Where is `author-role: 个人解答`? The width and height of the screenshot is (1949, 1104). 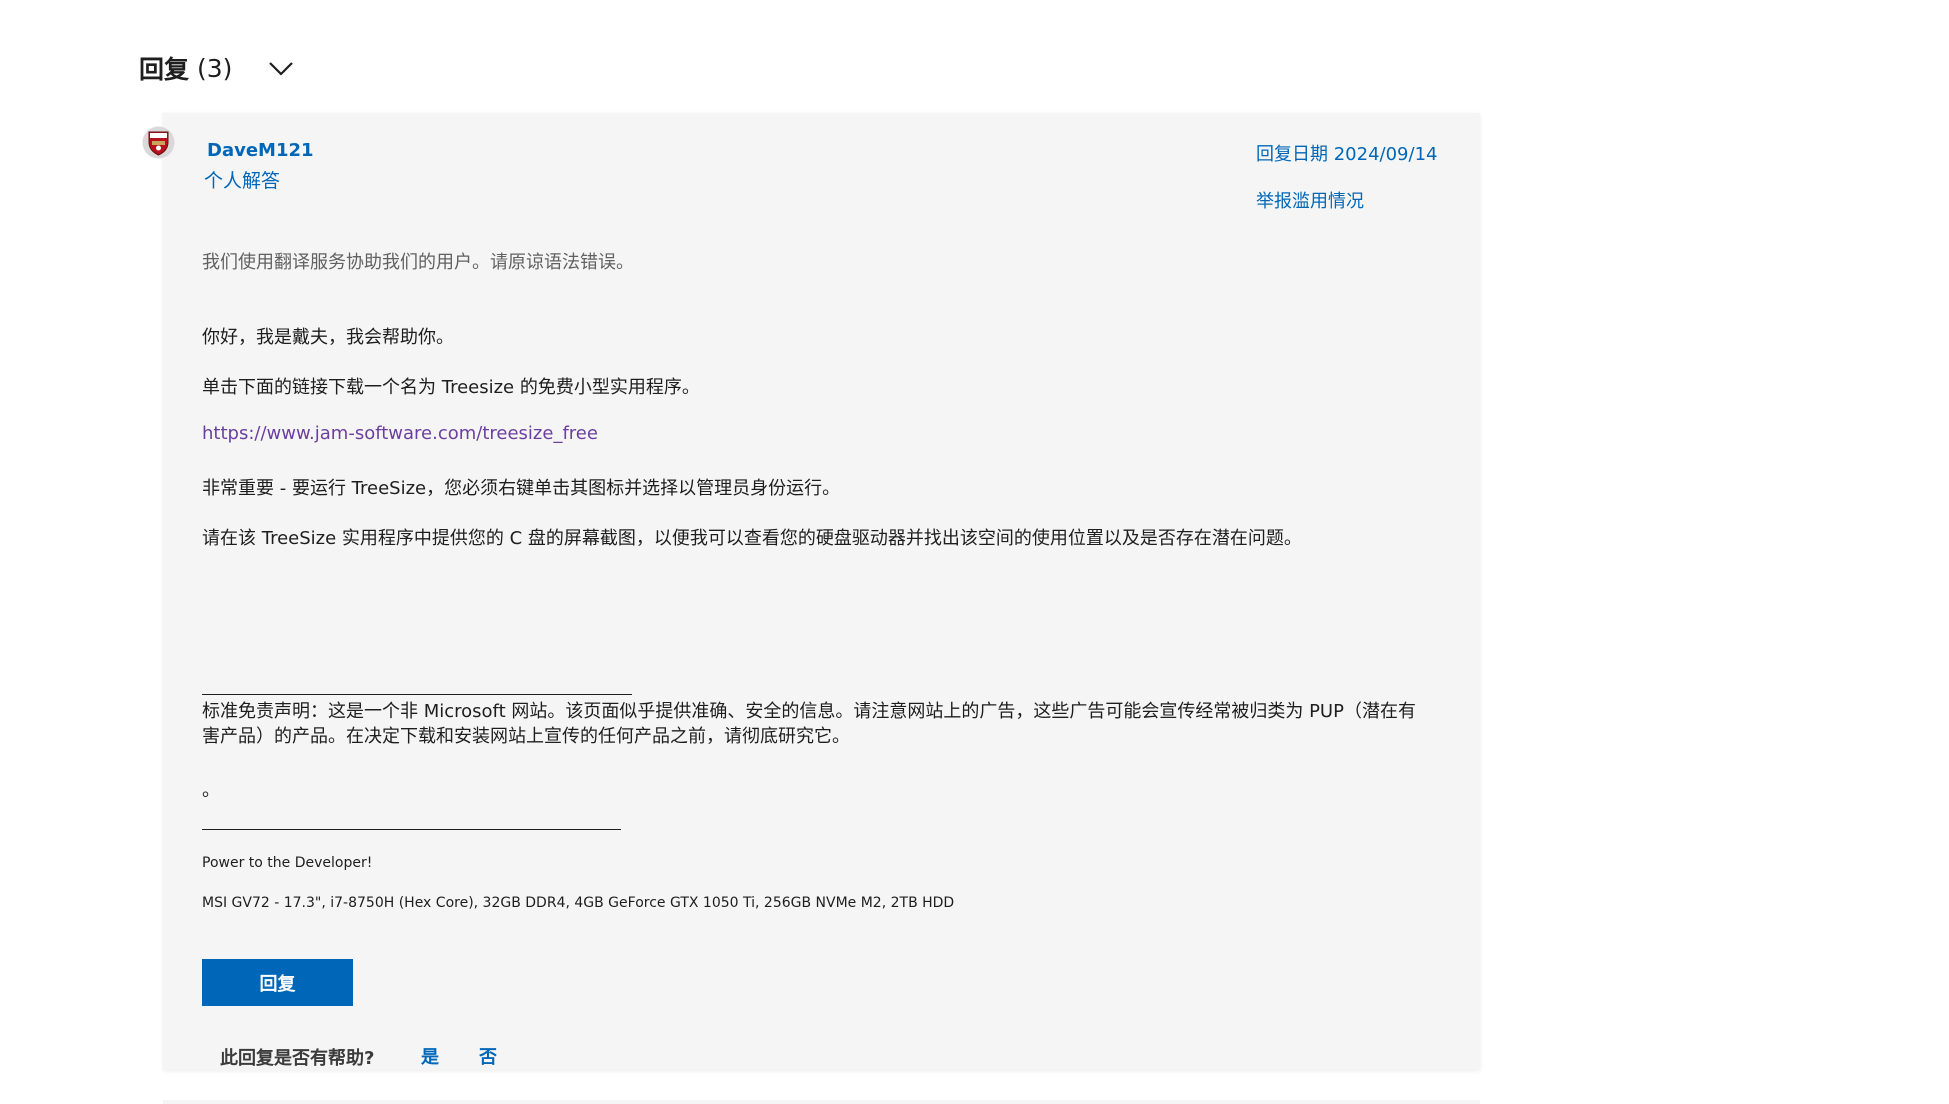
author-role: 个人解答 is located at coordinates (242, 181).